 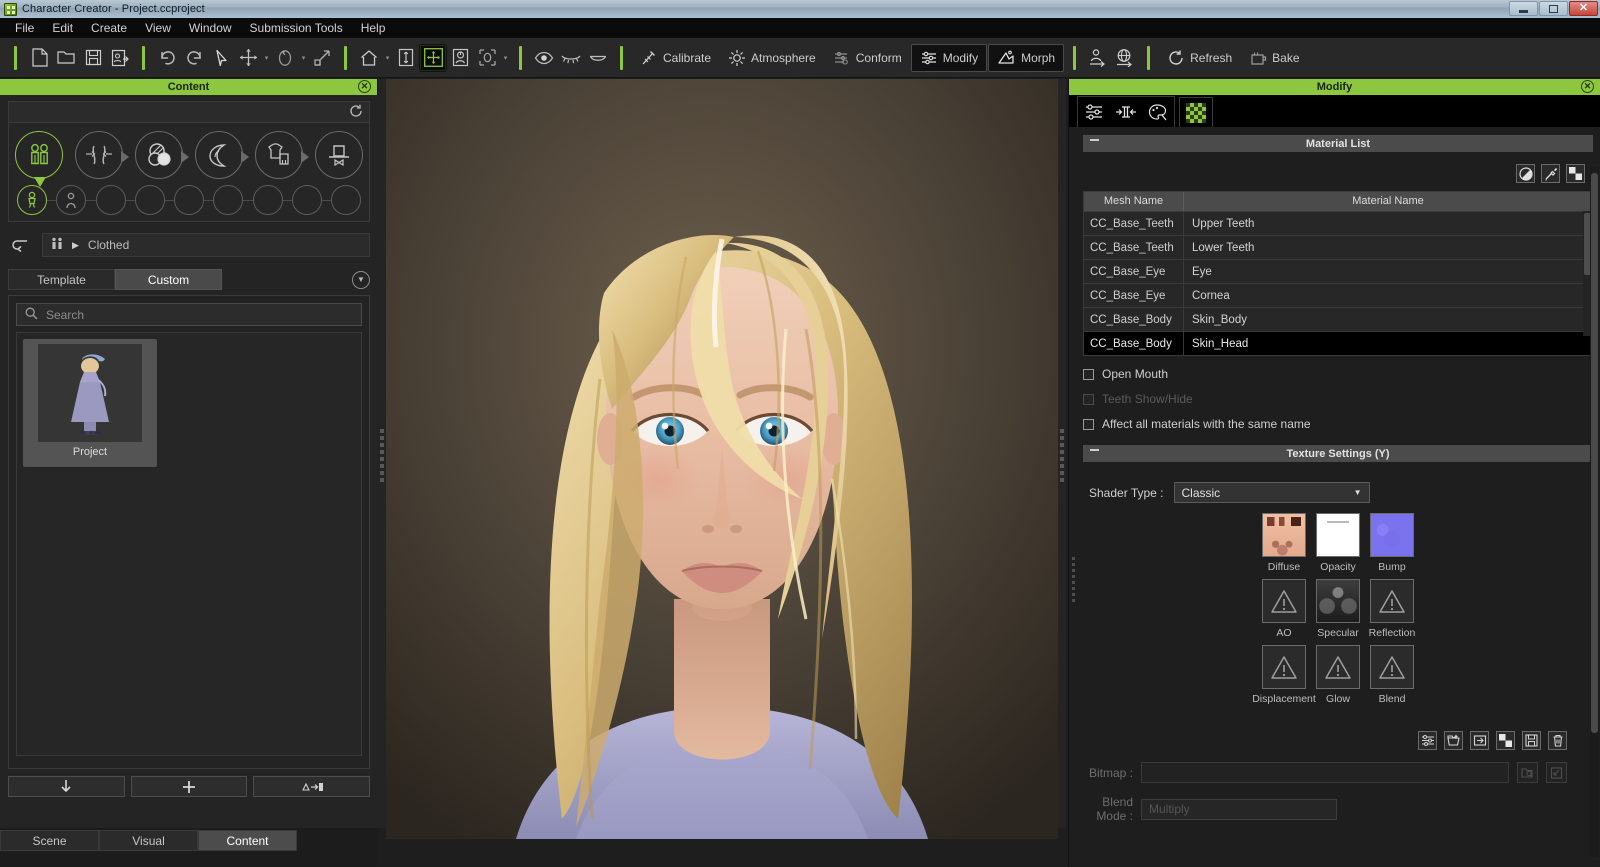 I want to click on right-splitter, so click(x=1062, y=453).